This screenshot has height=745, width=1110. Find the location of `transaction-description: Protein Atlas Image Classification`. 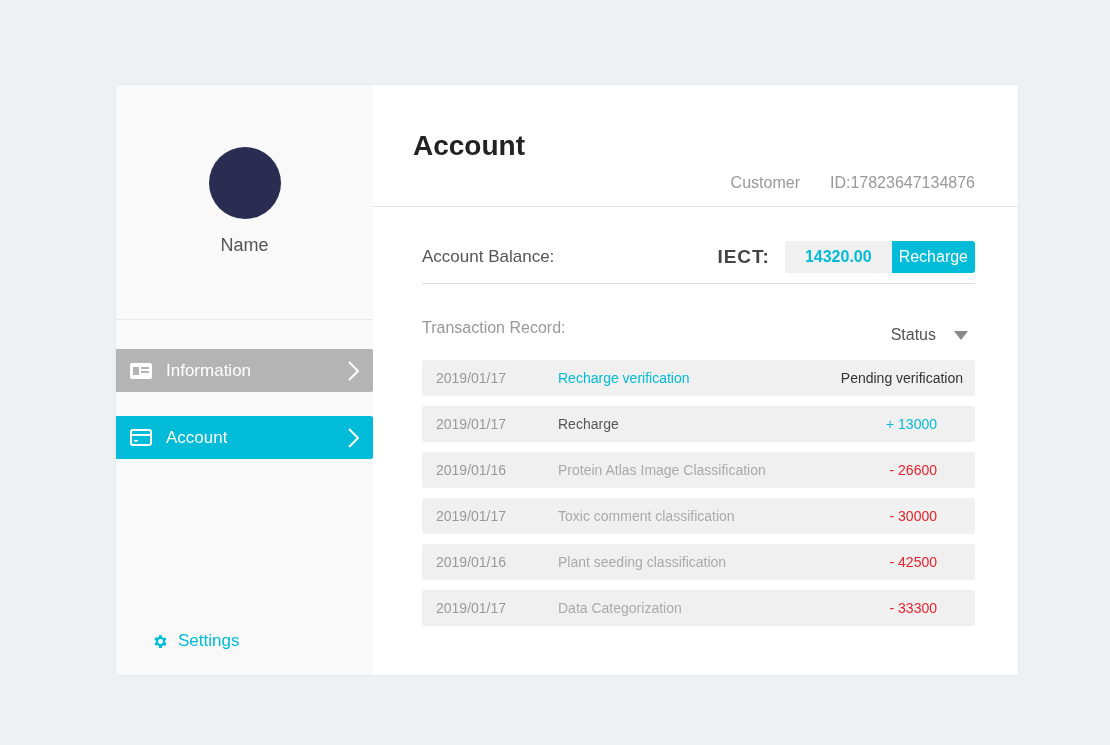

transaction-description: Protein Atlas Image Classification is located at coordinates (662, 470).